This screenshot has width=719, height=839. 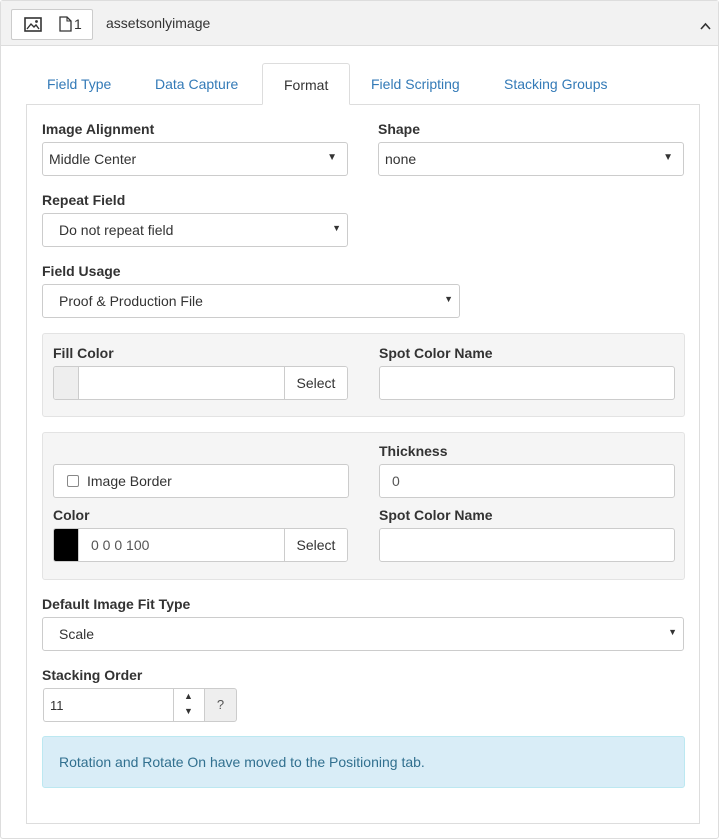 What do you see at coordinates (189, 705) in the screenshot?
I see `stacking-order-stepper: ▲ ▼` at bounding box center [189, 705].